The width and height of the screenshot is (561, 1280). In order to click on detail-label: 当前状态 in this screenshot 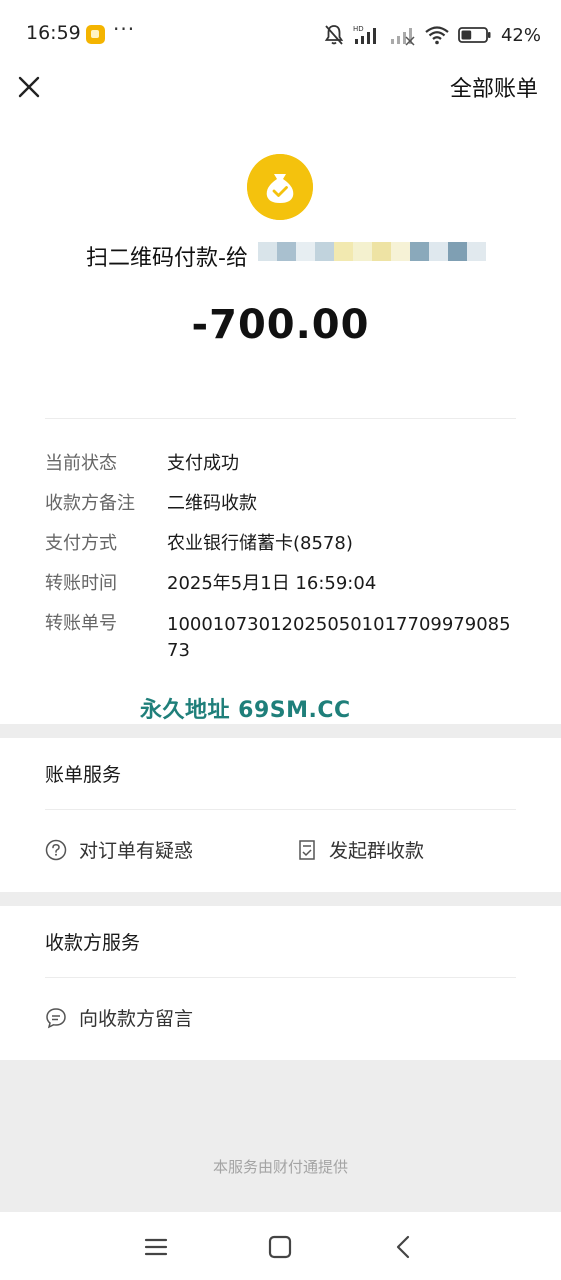, I will do `click(81, 463)`.